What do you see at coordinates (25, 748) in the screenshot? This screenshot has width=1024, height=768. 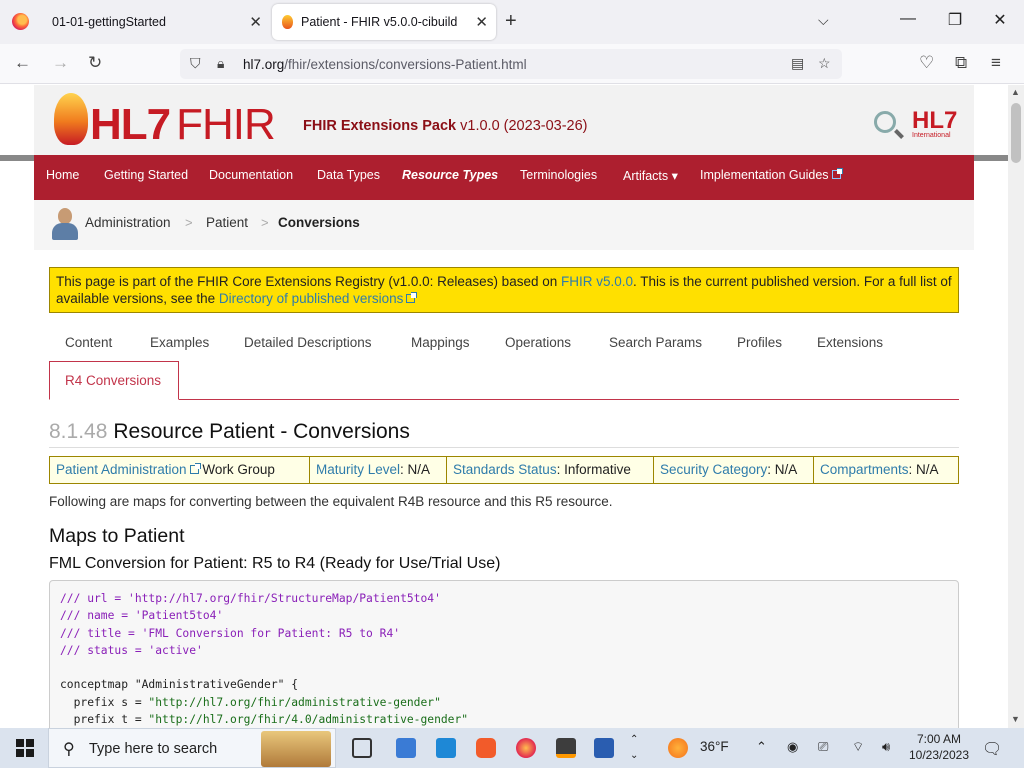 I see `windows-start-icon` at bounding box center [25, 748].